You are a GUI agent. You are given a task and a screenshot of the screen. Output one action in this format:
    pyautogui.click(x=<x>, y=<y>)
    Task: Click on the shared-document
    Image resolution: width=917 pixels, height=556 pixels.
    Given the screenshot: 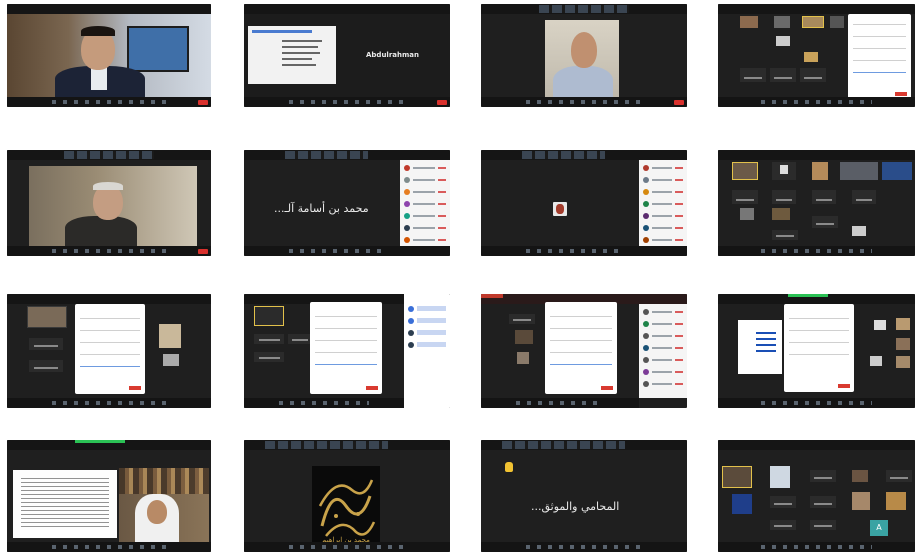 What is the action you would take?
    pyautogui.click(x=760, y=347)
    